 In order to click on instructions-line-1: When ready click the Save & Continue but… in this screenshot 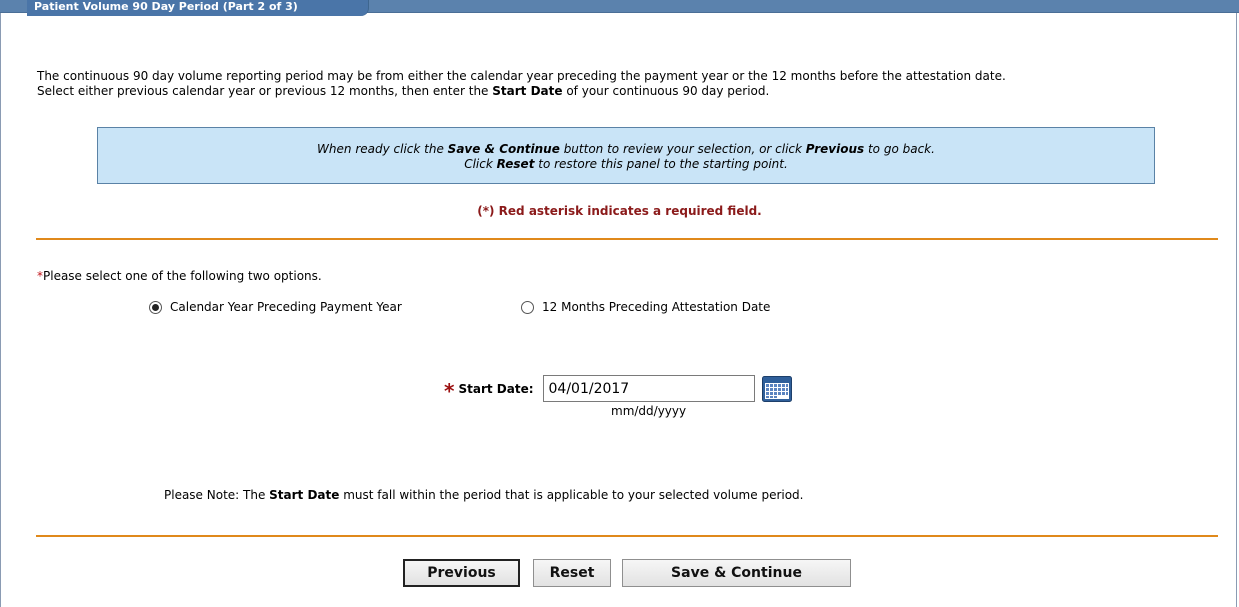, I will do `click(626, 149)`.